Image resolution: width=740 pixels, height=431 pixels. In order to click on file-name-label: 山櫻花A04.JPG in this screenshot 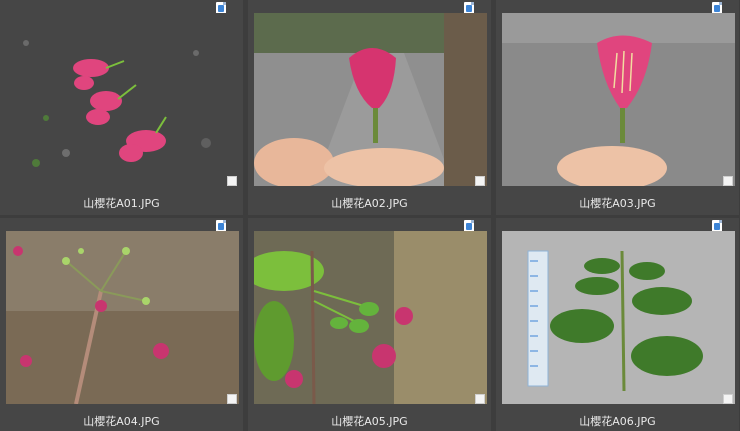, I will do `click(121, 421)`.